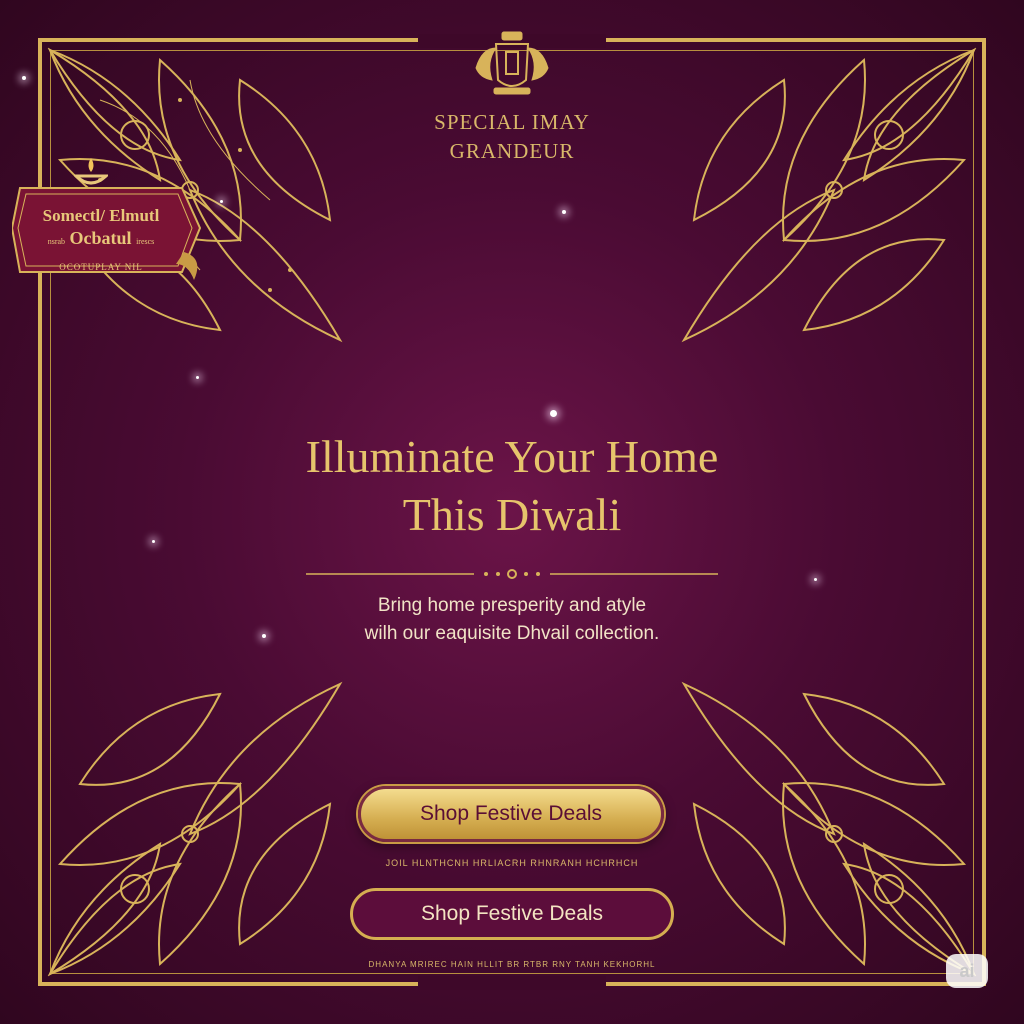 This screenshot has width=1024, height=1024. What do you see at coordinates (145, 241) in the screenshot?
I see `badge-line-2-right: irescs` at bounding box center [145, 241].